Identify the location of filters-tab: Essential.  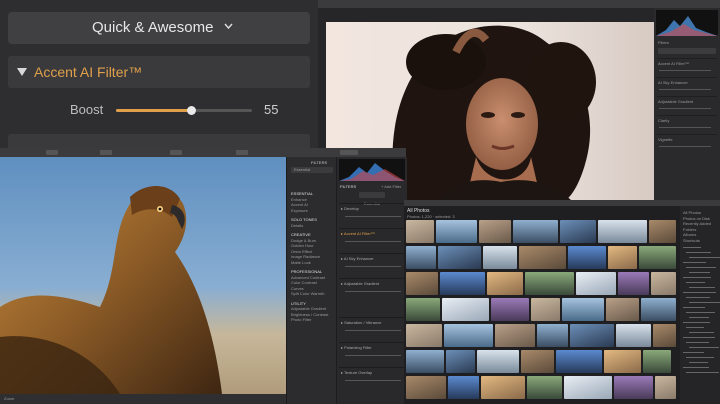
(372, 199).